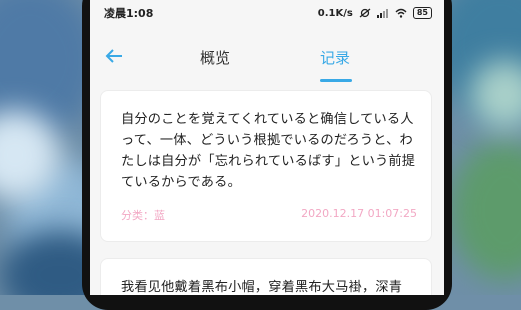 This screenshot has height=310, width=521. I want to click on back-button, so click(114, 56).